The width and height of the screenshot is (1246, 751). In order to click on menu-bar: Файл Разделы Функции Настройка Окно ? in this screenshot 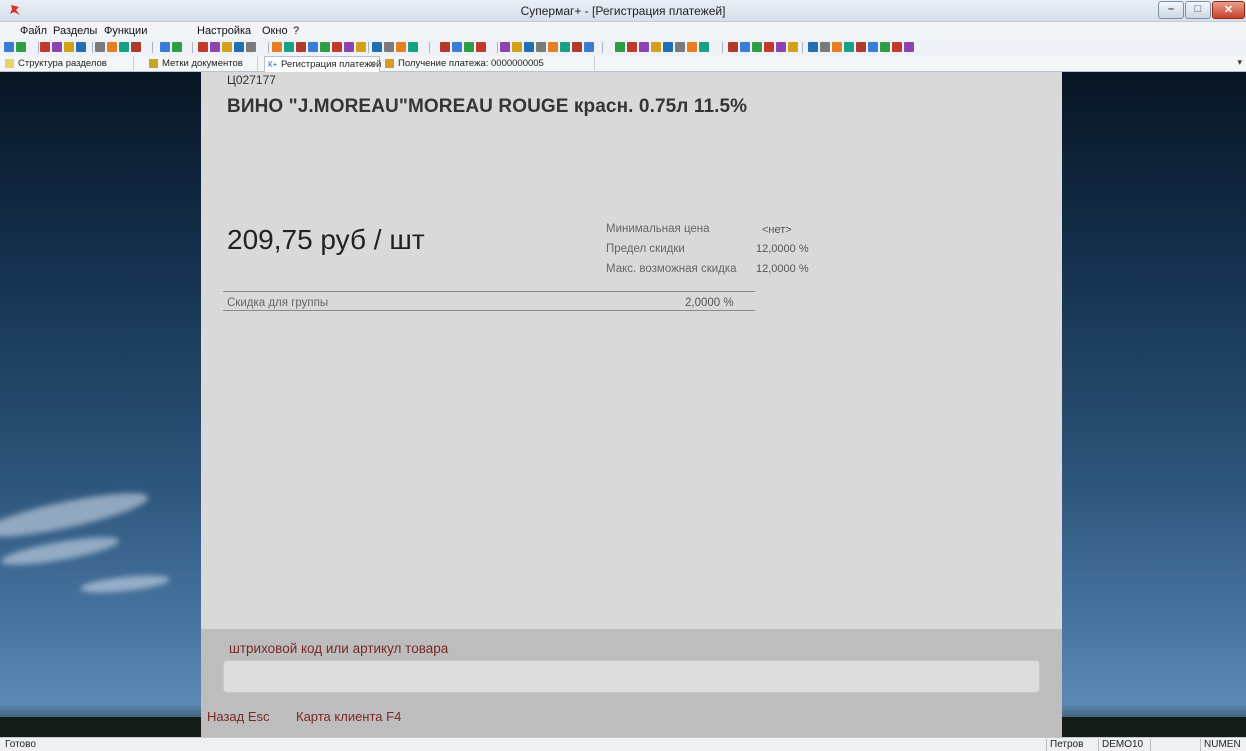, I will do `click(623, 30)`.